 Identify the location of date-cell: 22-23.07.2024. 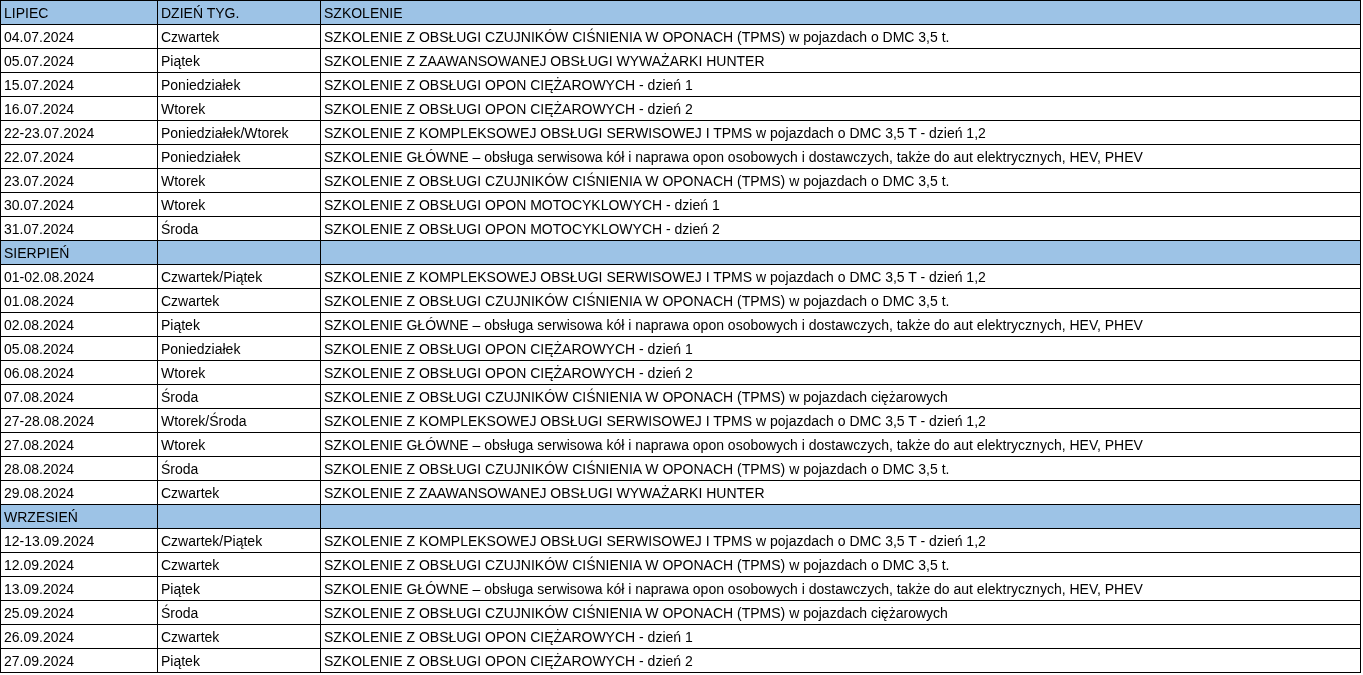
(79, 132).